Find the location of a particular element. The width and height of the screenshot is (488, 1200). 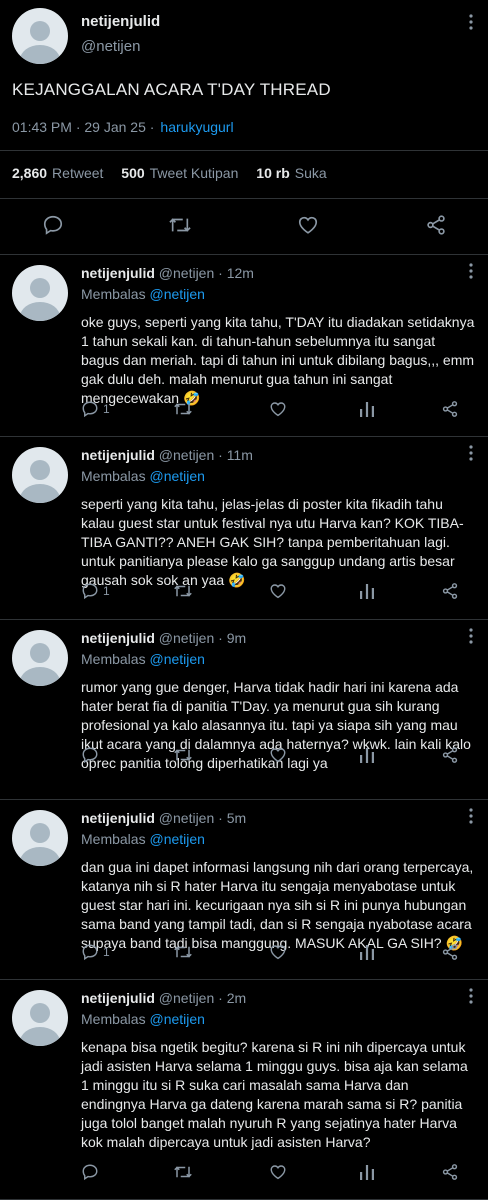

author-handle-time: @netijen · 12m is located at coordinates (206, 273).